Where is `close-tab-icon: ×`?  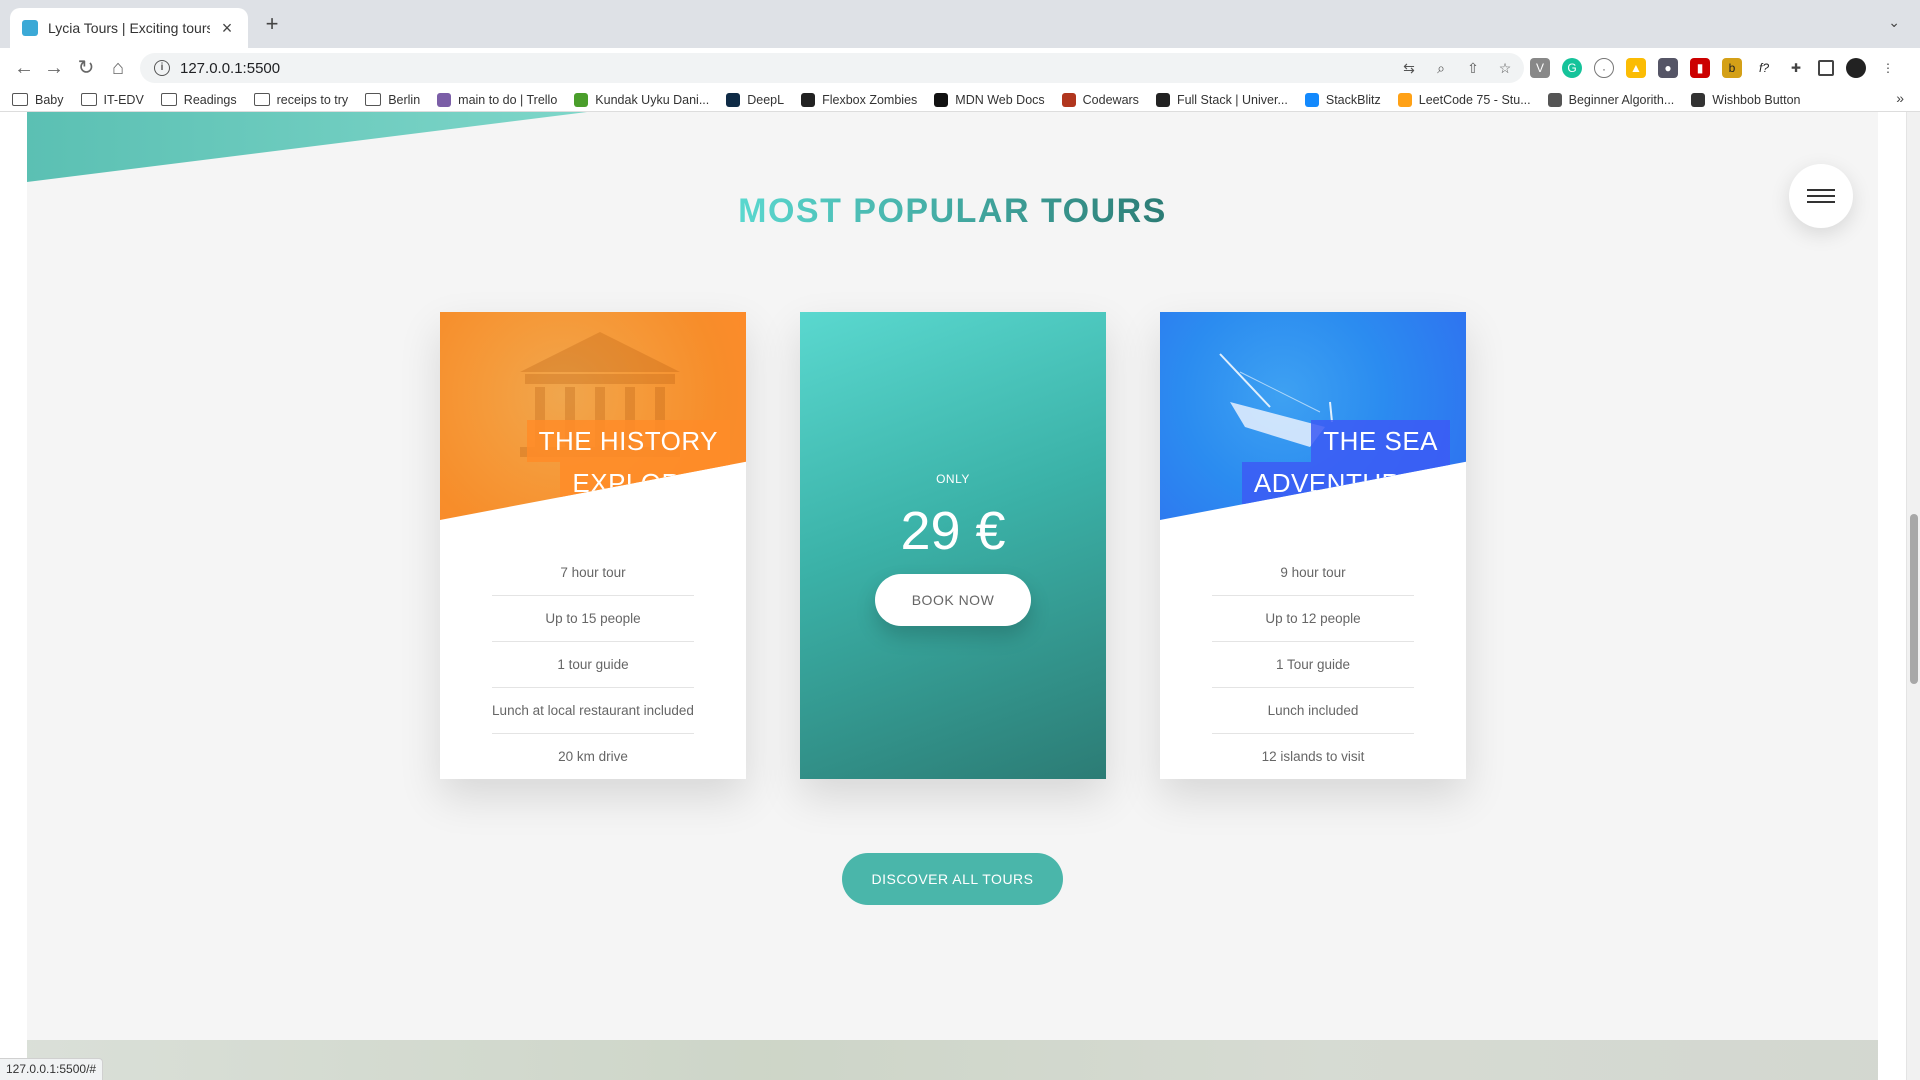
close-tab-icon: × is located at coordinates (227, 28).